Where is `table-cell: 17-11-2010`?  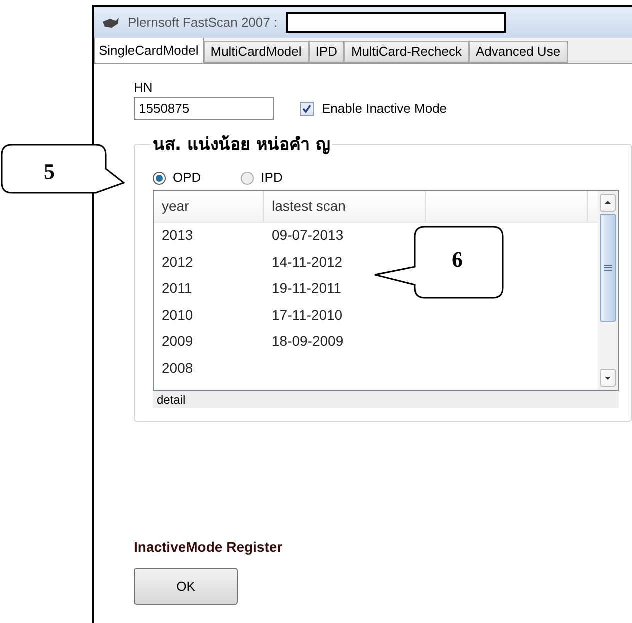
table-cell: 17-11-2010 is located at coordinates (307, 314).